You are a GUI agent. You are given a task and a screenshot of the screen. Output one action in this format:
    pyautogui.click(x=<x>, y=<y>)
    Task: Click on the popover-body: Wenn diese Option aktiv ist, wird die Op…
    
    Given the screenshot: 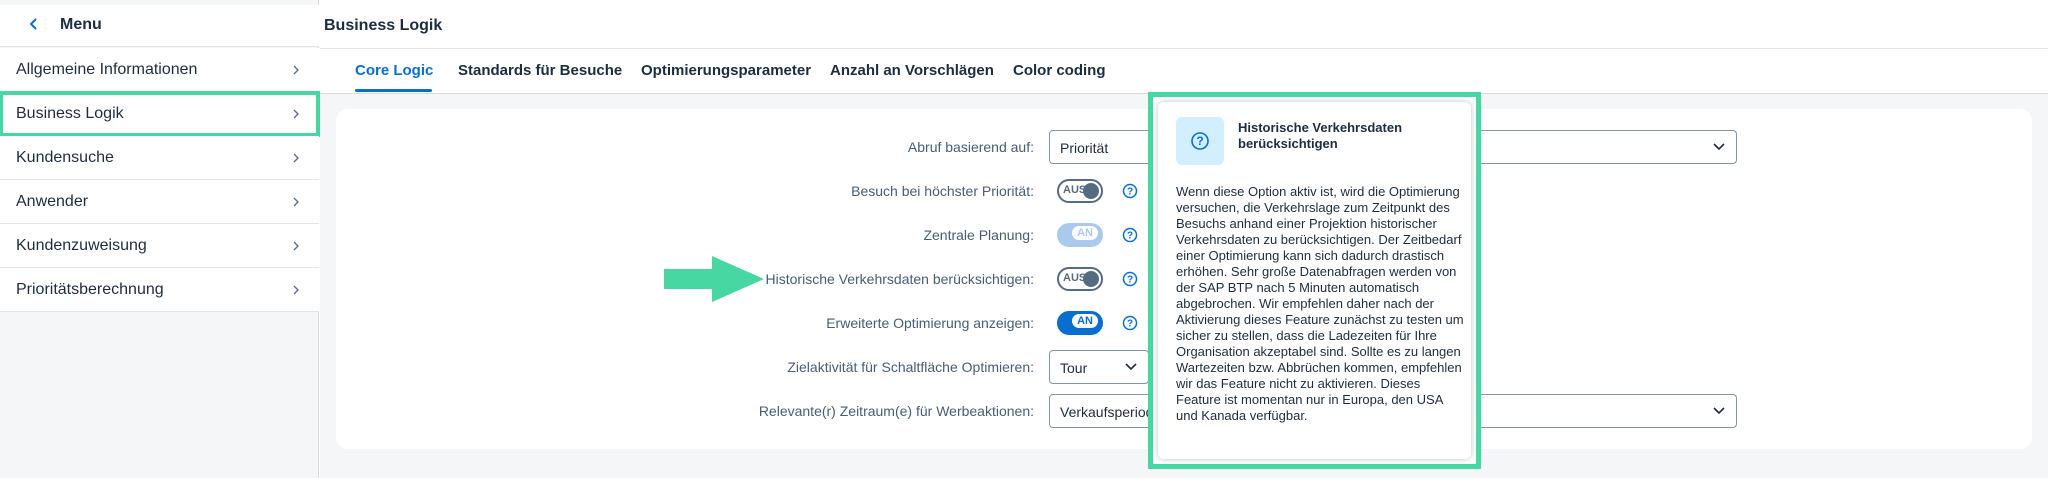 What is the action you would take?
    pyautogui.click(x=1320, y=303)
    